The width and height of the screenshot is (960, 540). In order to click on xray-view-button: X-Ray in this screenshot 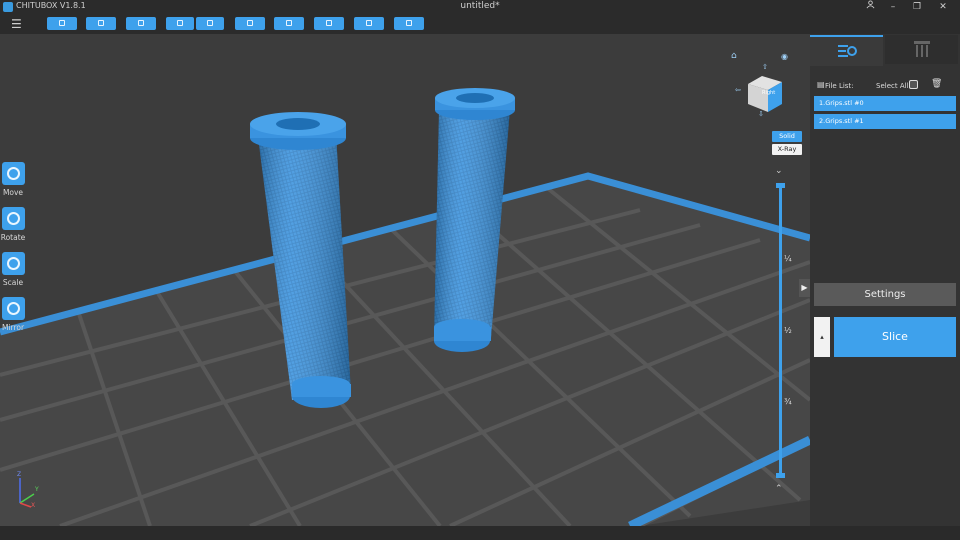, I will do `click(787, 149)`.